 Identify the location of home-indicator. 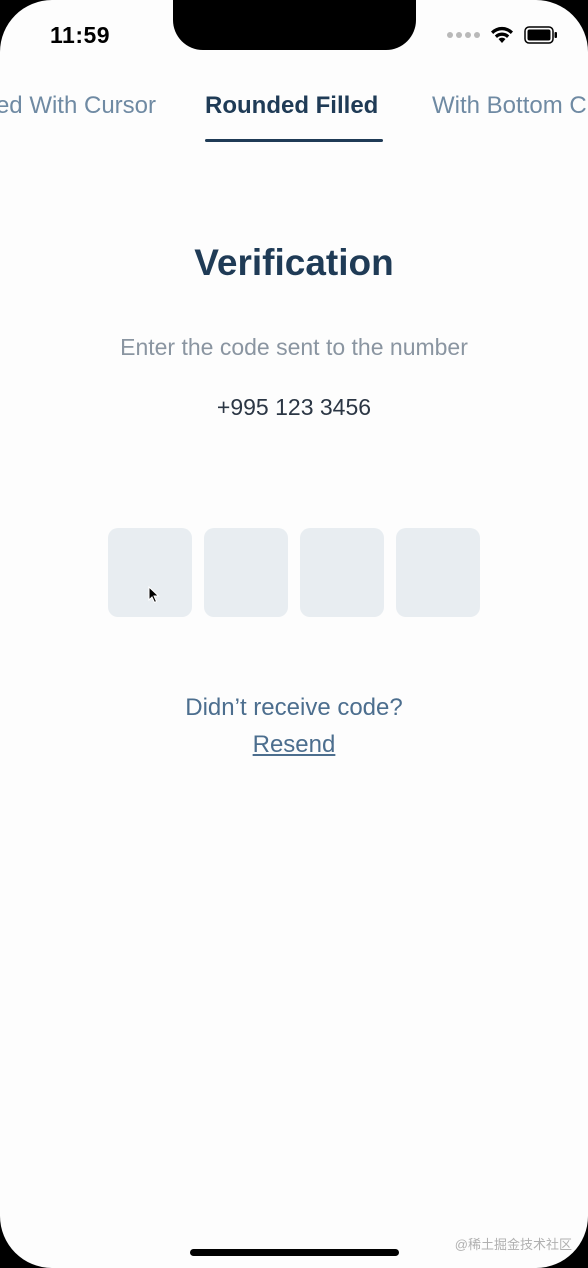
(294, 1252).